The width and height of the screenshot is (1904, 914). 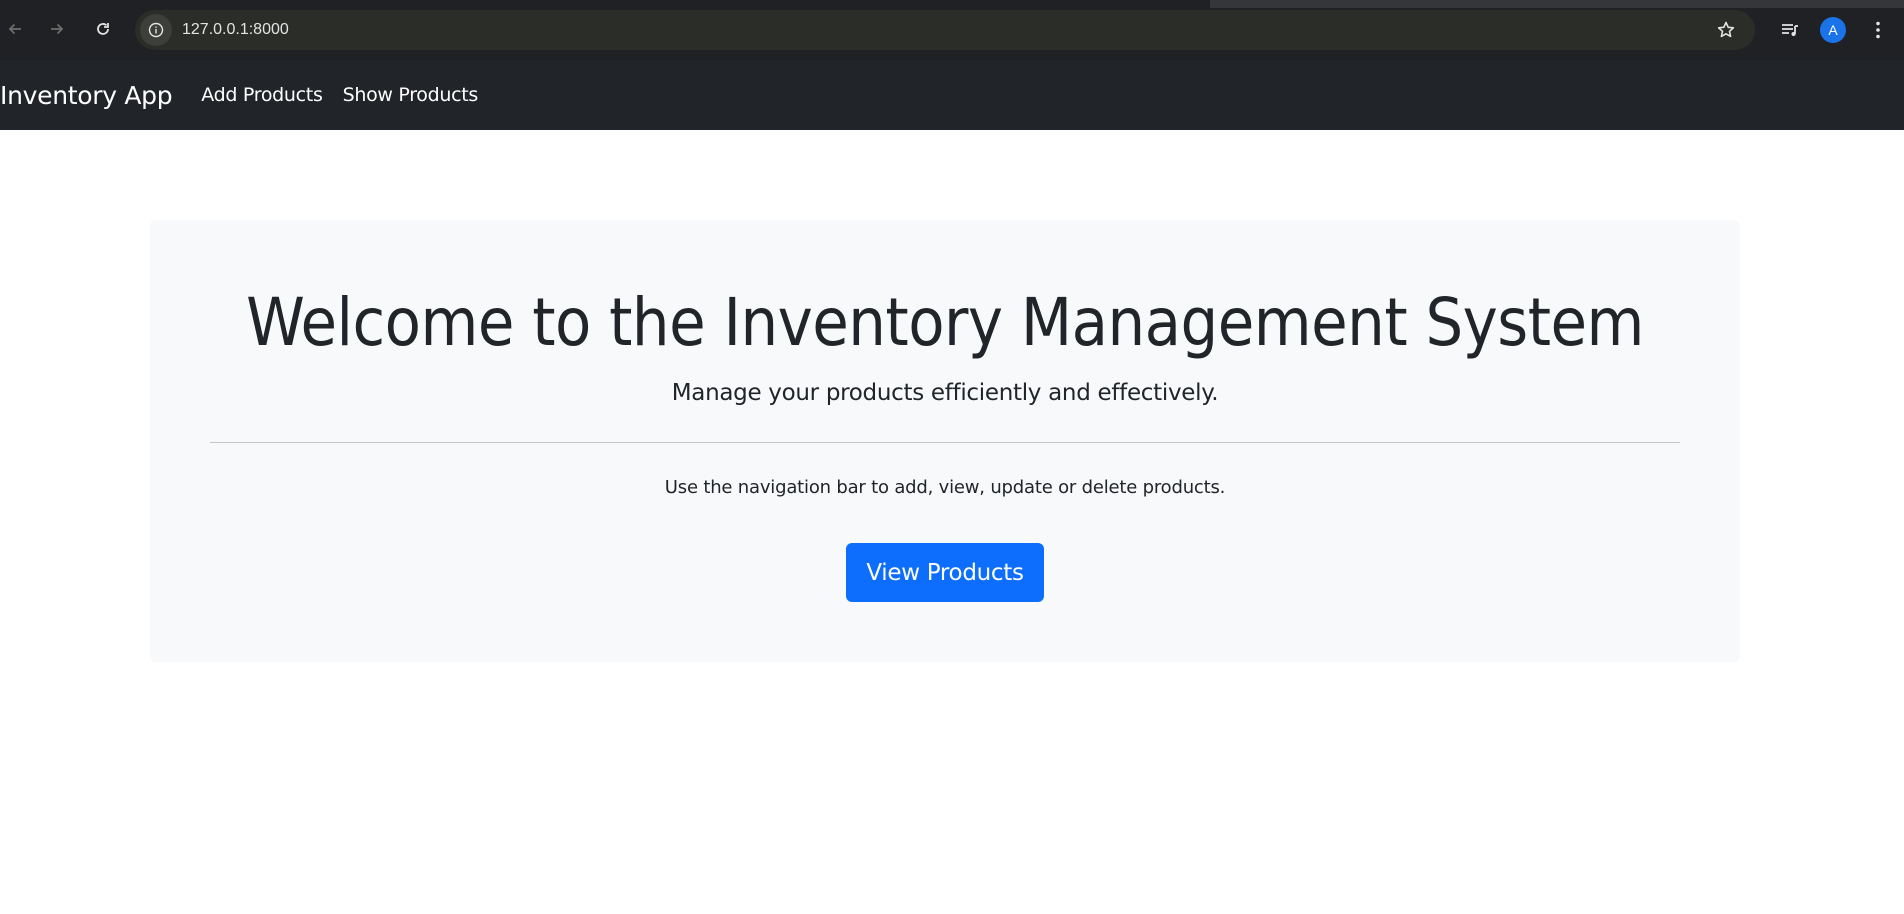 What do you see at coordinates (952, 95) in the screenshot?
I see `site-navbar: Inventory App Add Products Show Products` at bounding box center [952, 95].